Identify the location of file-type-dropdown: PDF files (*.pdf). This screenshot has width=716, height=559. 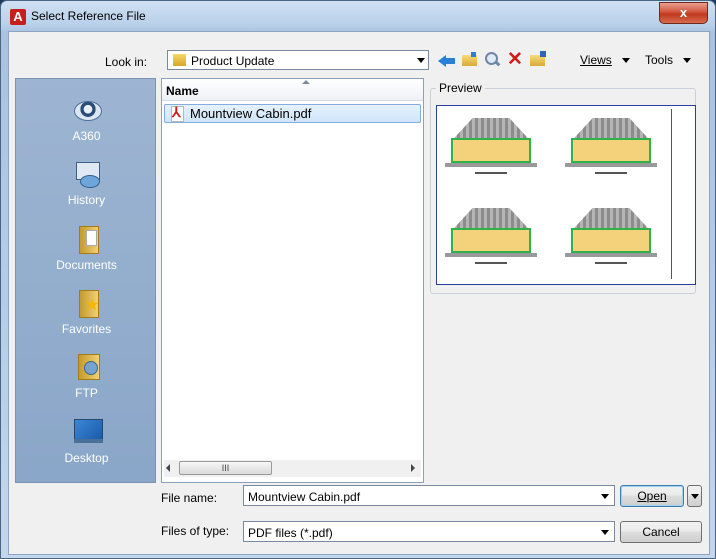
(429, 531).